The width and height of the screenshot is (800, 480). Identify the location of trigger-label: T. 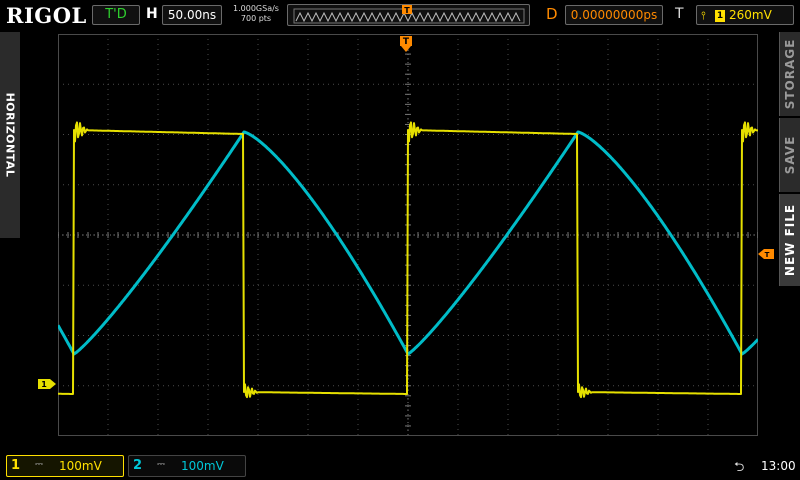
(679, 14).